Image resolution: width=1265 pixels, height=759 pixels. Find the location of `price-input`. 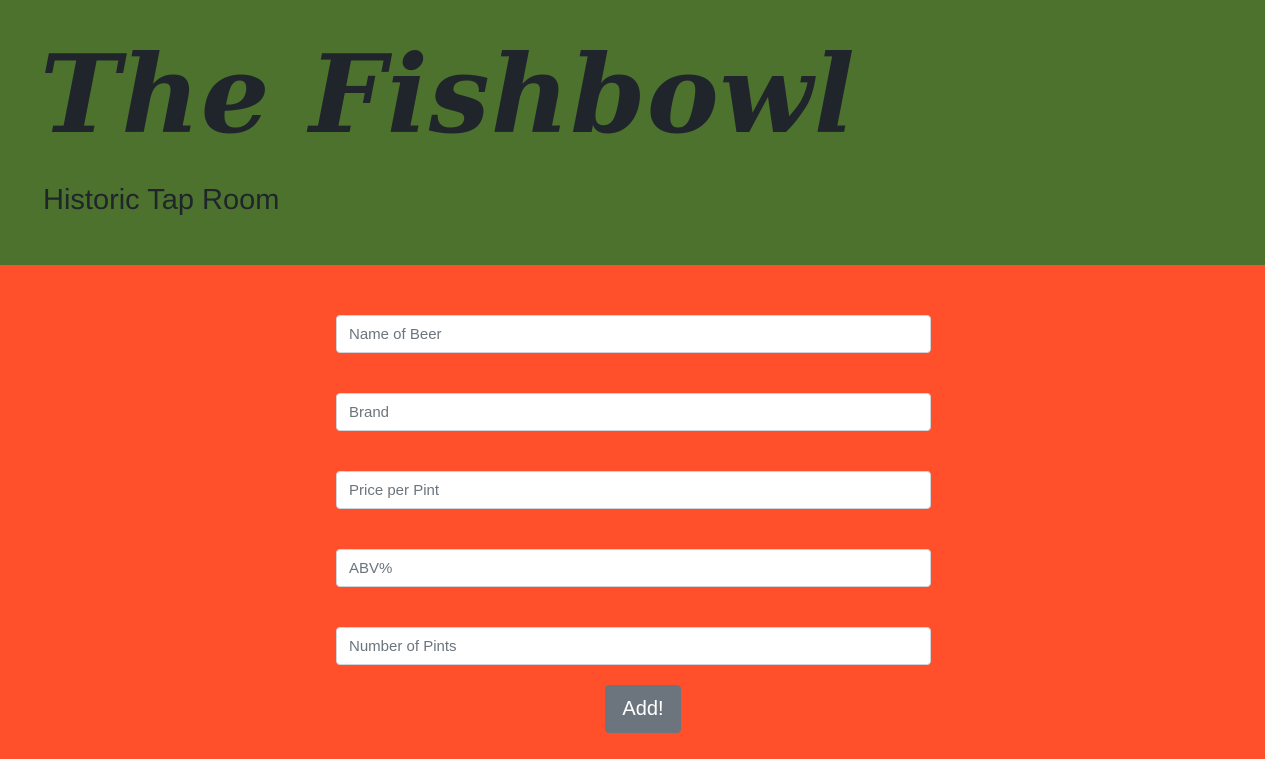

price-input is located at coordinates (633, 490).